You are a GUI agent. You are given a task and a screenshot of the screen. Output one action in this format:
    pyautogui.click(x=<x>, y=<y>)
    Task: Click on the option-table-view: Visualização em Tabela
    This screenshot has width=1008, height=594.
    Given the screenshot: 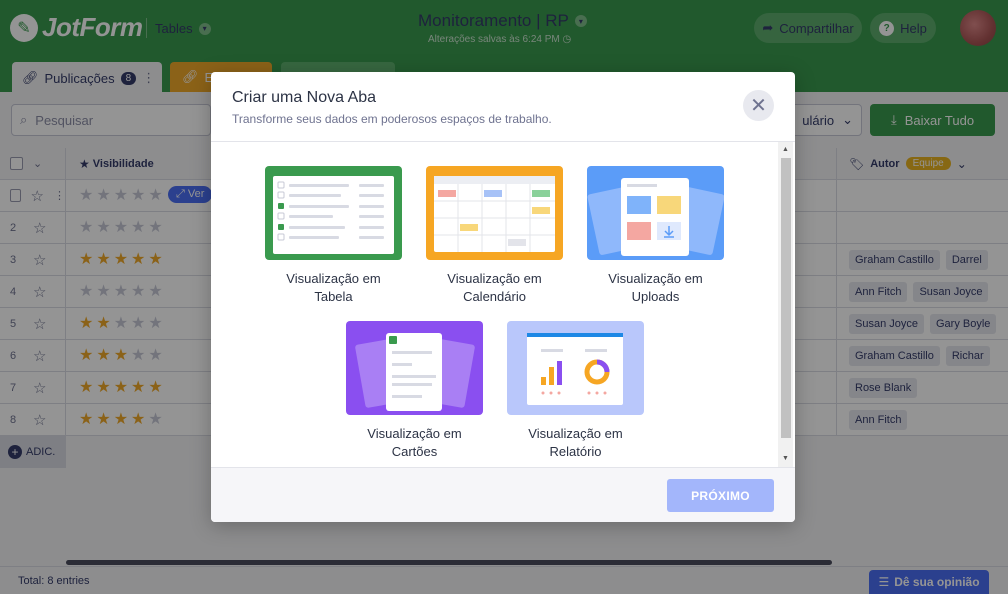 What is the action you would take?
    pyautogui.click(x=333, y=236)
    